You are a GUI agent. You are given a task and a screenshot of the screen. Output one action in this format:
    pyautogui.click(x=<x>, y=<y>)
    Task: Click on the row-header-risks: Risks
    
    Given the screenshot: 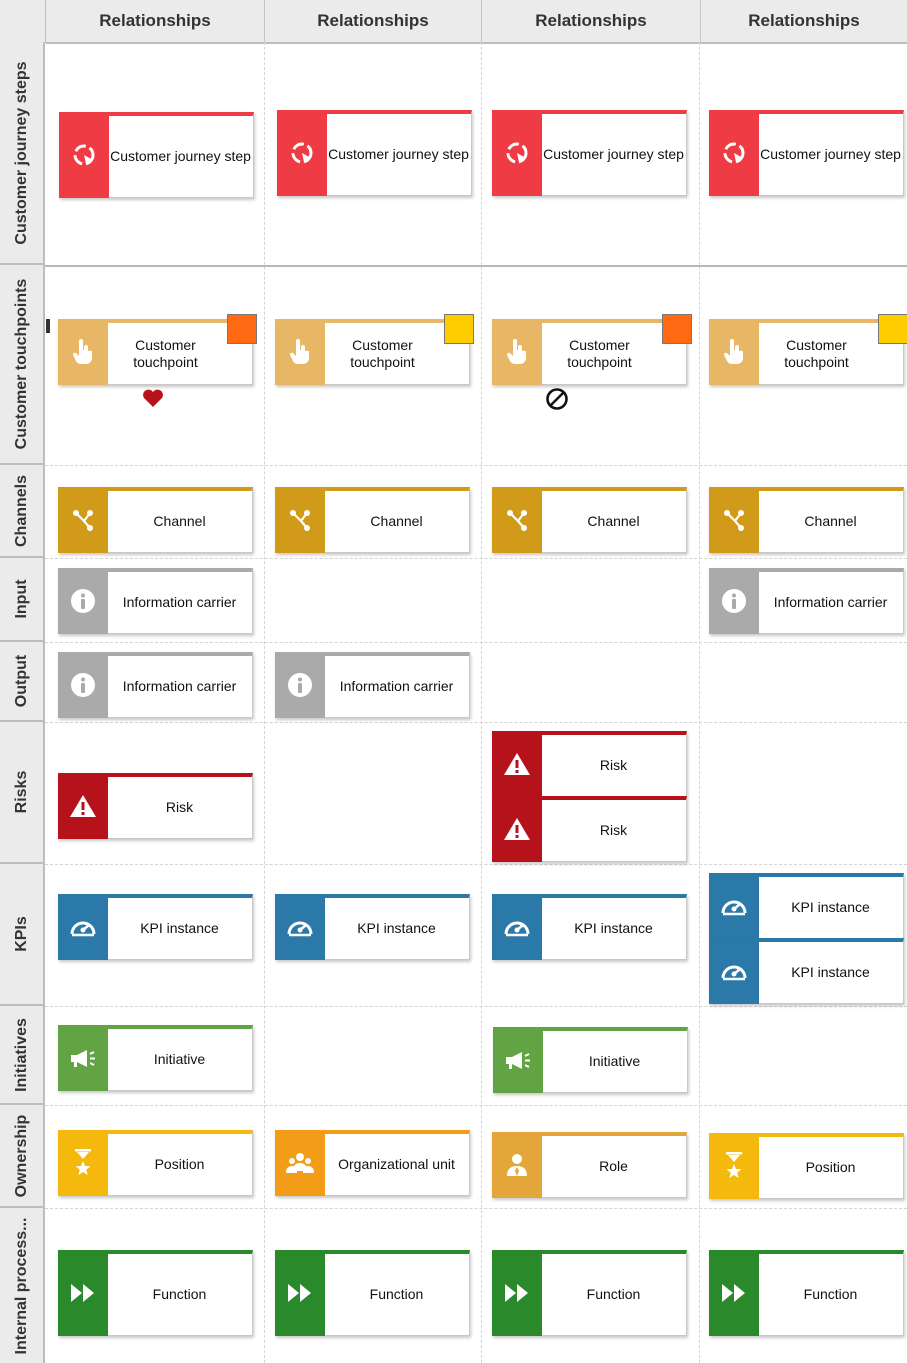 What is the action you would take?
    pyautogui.click(x=22, y=793)
    